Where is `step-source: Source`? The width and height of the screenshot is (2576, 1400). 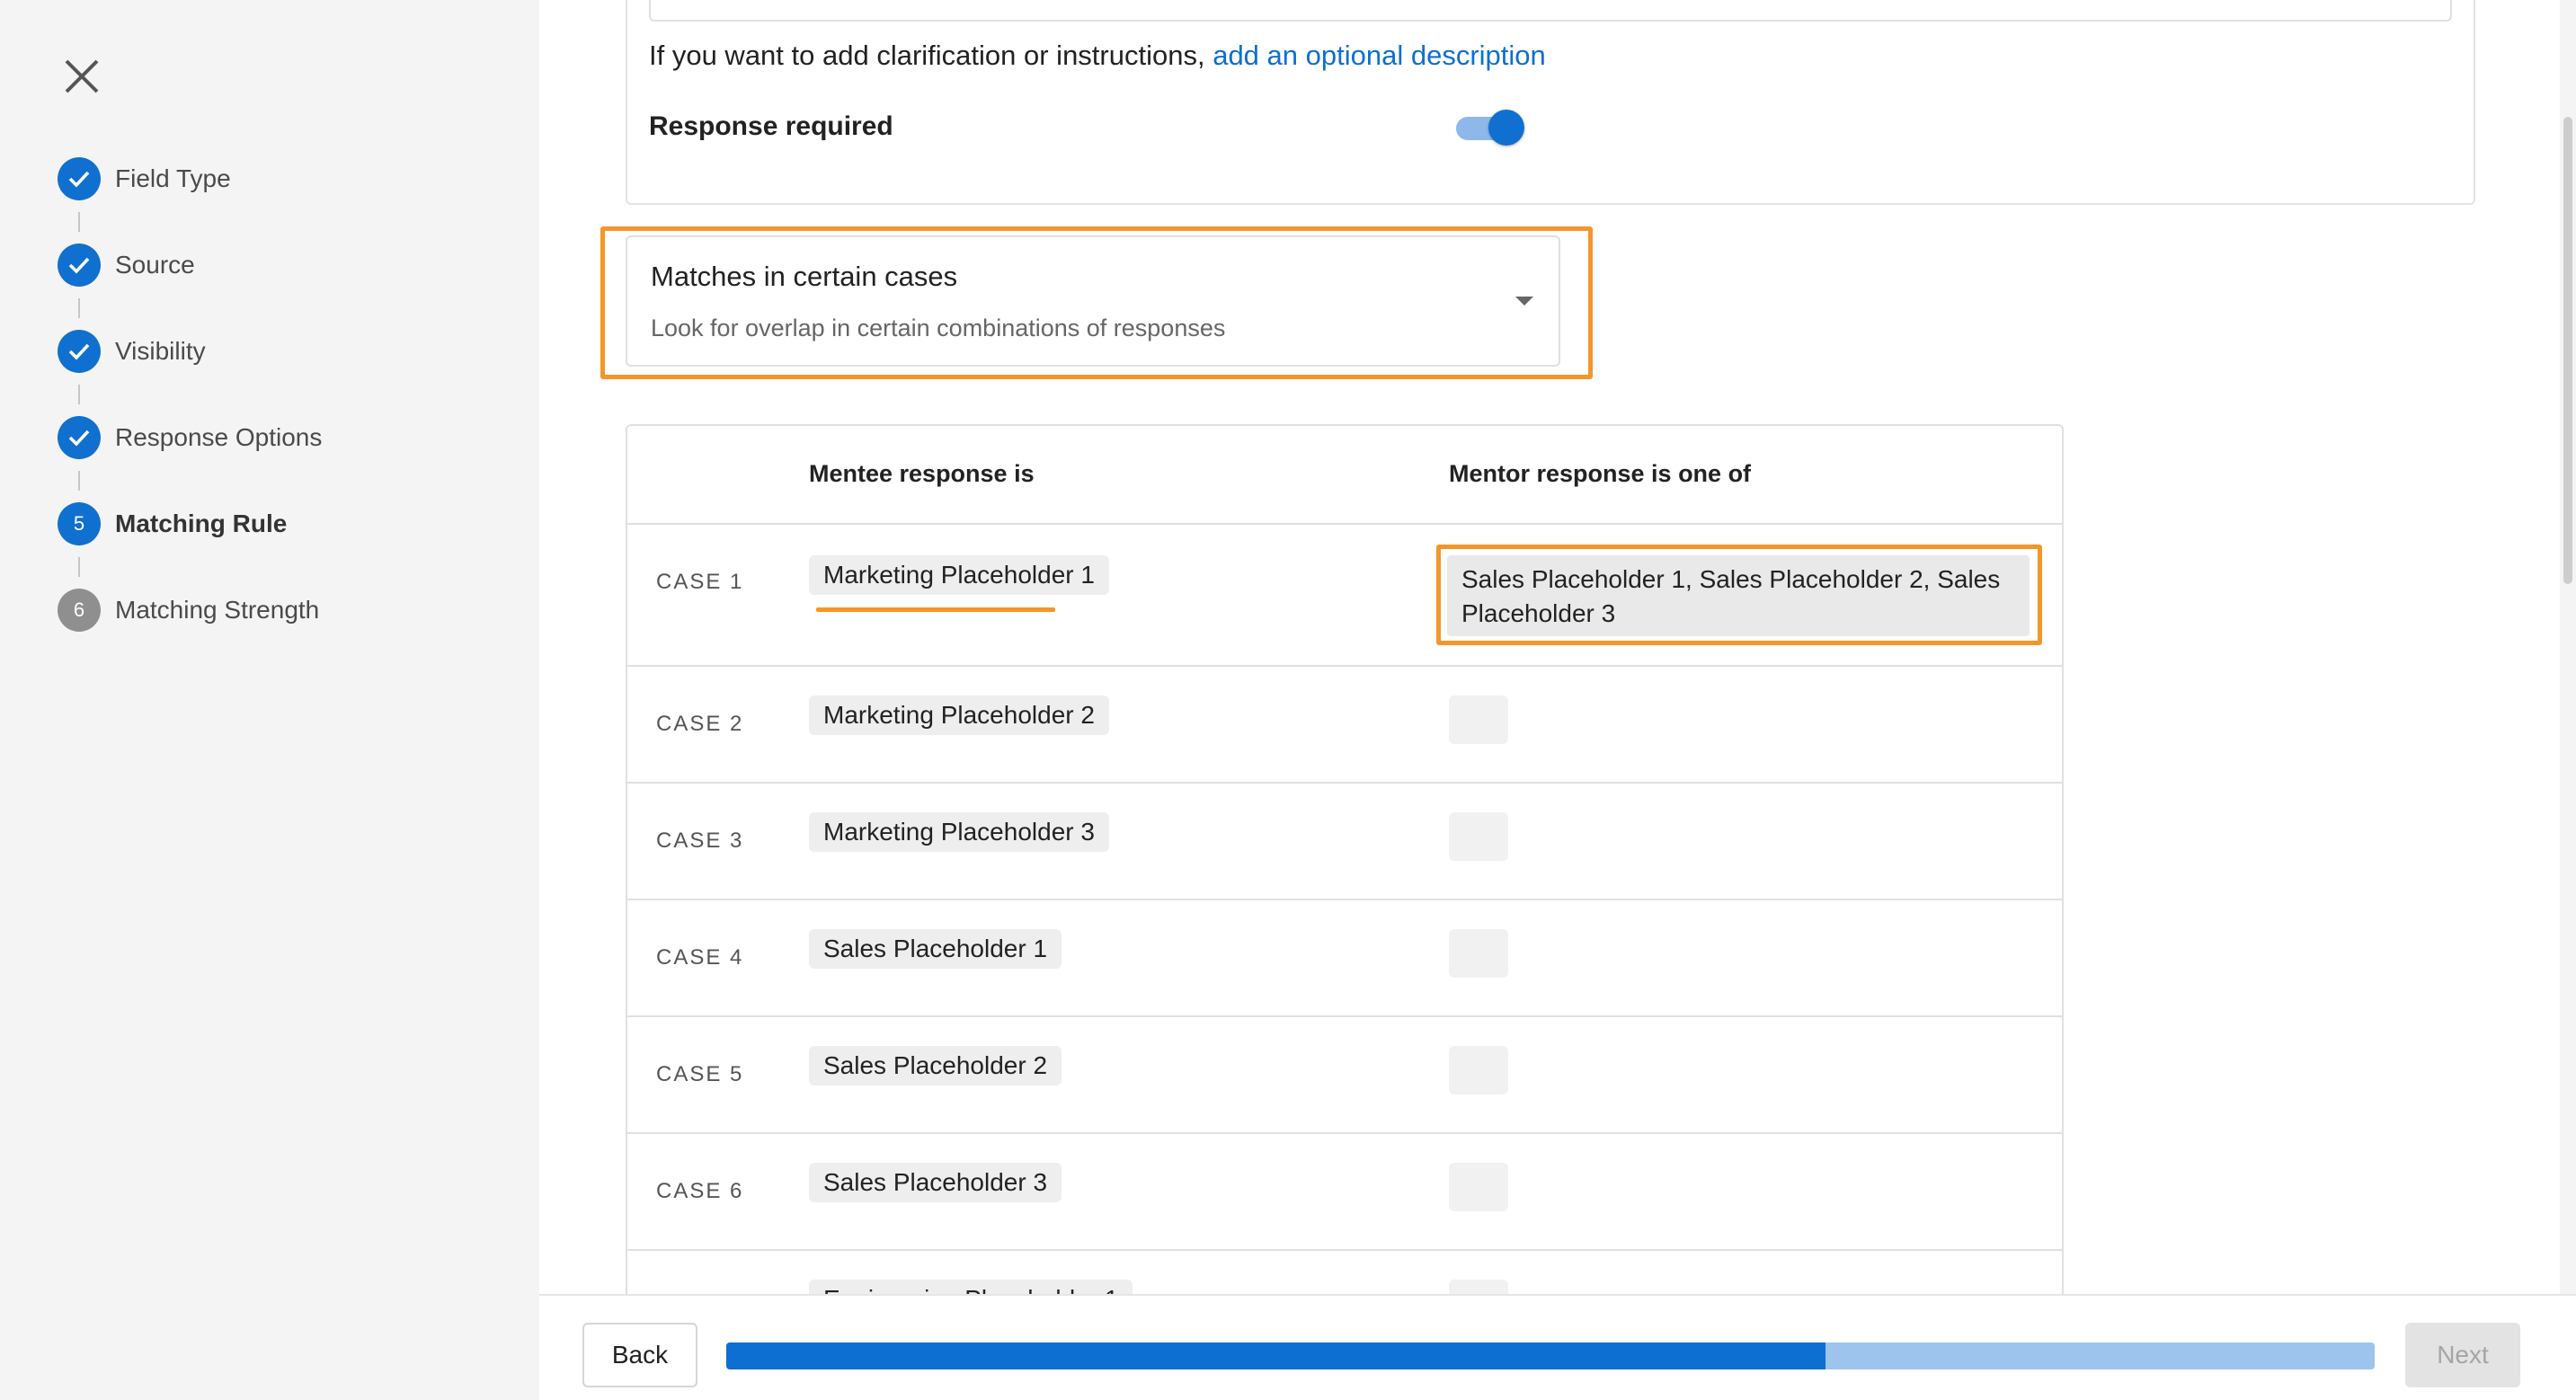 step-source: Source is located at coordinates (126, 265).